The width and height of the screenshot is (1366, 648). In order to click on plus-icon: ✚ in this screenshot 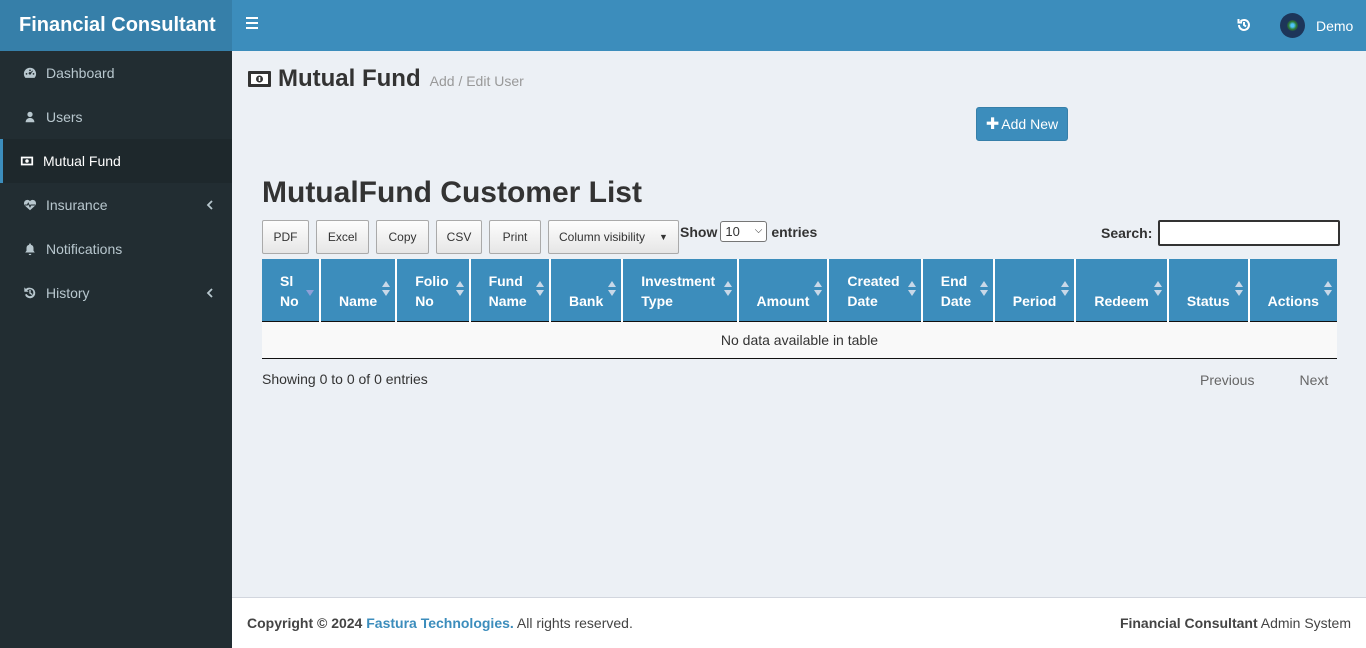, I will do `click(992, 124)`.